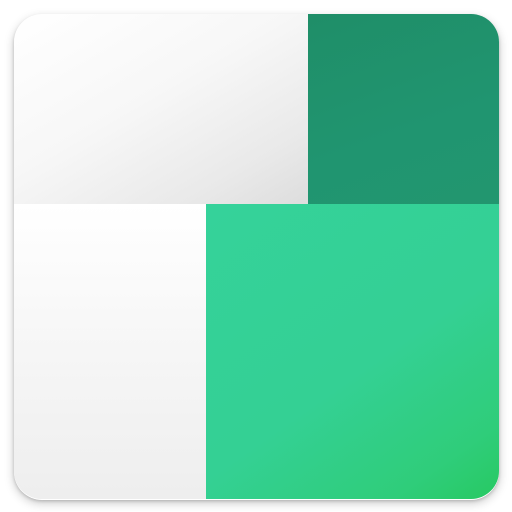 This screenshot has width=512, height=512. What do you see at coordinates (403, 109) in the screenshot?
I see `dark-green-tile-top-right` at bounding box center [403, 109].